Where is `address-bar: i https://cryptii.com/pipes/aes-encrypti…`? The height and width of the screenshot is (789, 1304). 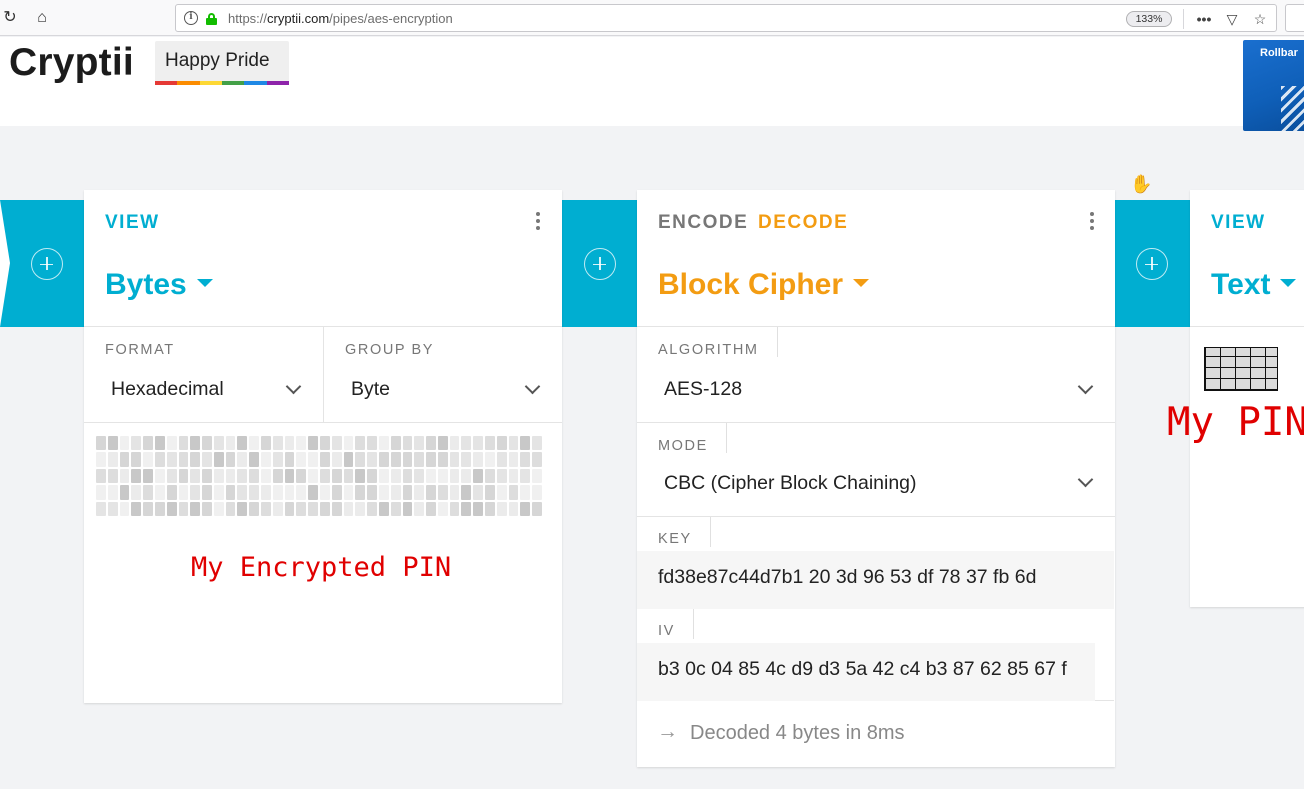
address-bar: i https://cryptii.com/pipes/aes-encrypti… is located at coordinates (726, 18).